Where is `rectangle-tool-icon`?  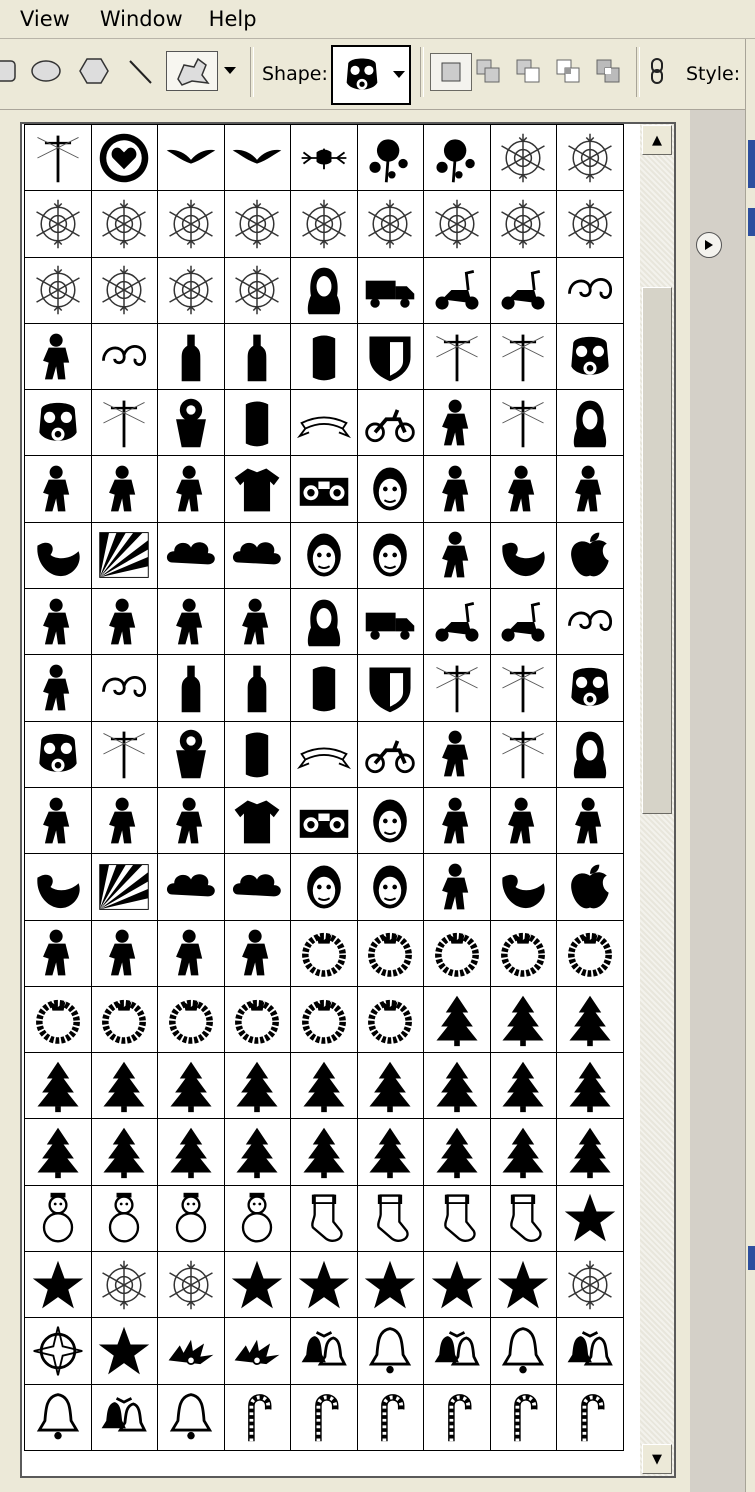 rectangle-tool-icon is located at coordinates (12, 71).